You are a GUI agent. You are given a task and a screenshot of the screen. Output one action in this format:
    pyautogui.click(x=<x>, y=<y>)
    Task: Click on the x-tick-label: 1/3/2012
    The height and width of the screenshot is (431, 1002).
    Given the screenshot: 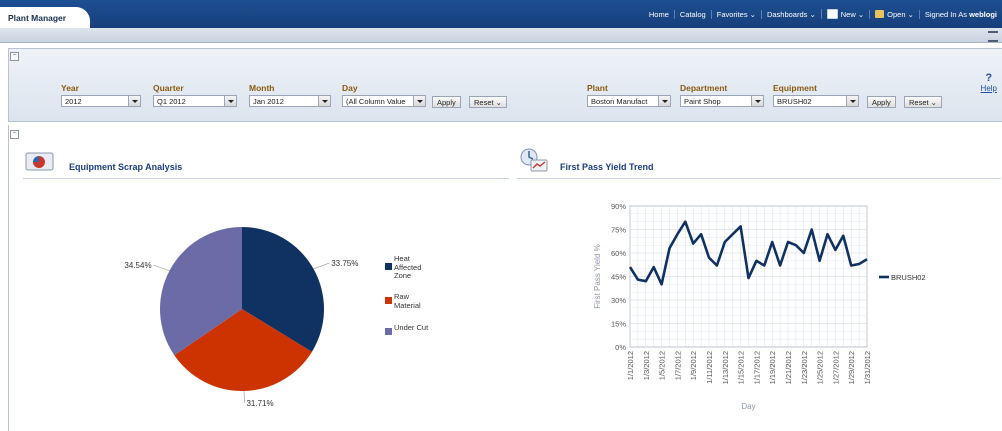 What is the action you would take?
    pyautogui.click(x=646, y=365)
    